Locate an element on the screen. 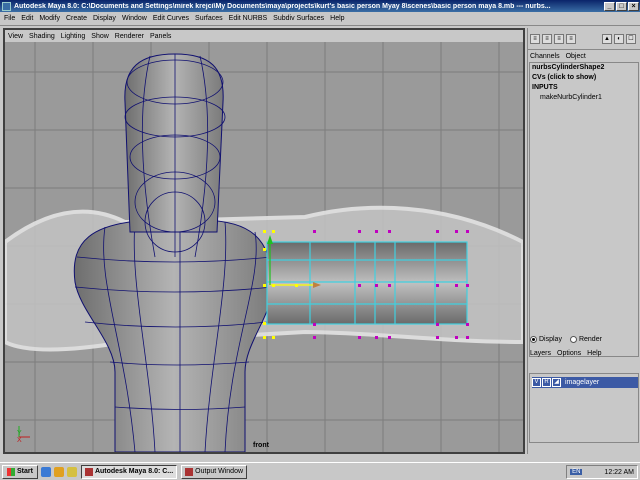 The width and height of the screenshot is (640, 480). clock: 12:22 AM is located at coordinates (619, 472).